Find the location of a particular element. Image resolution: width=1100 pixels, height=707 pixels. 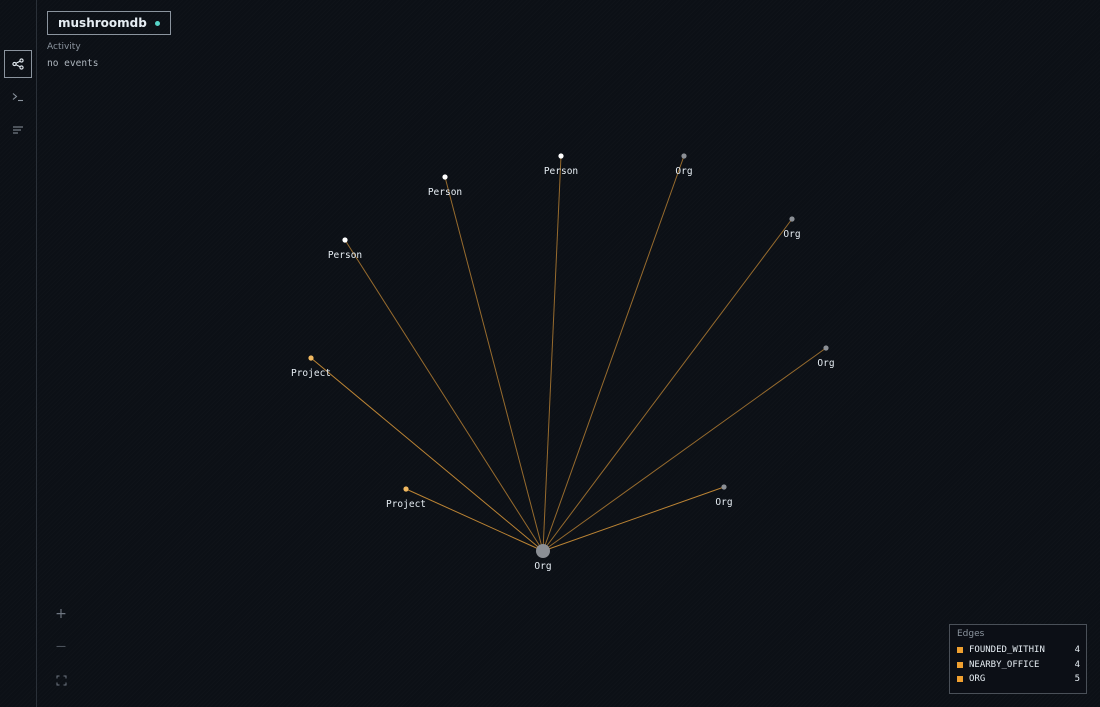

legend-item-name: NEARBY_OFFICE is located at coordinates (1004, 664).